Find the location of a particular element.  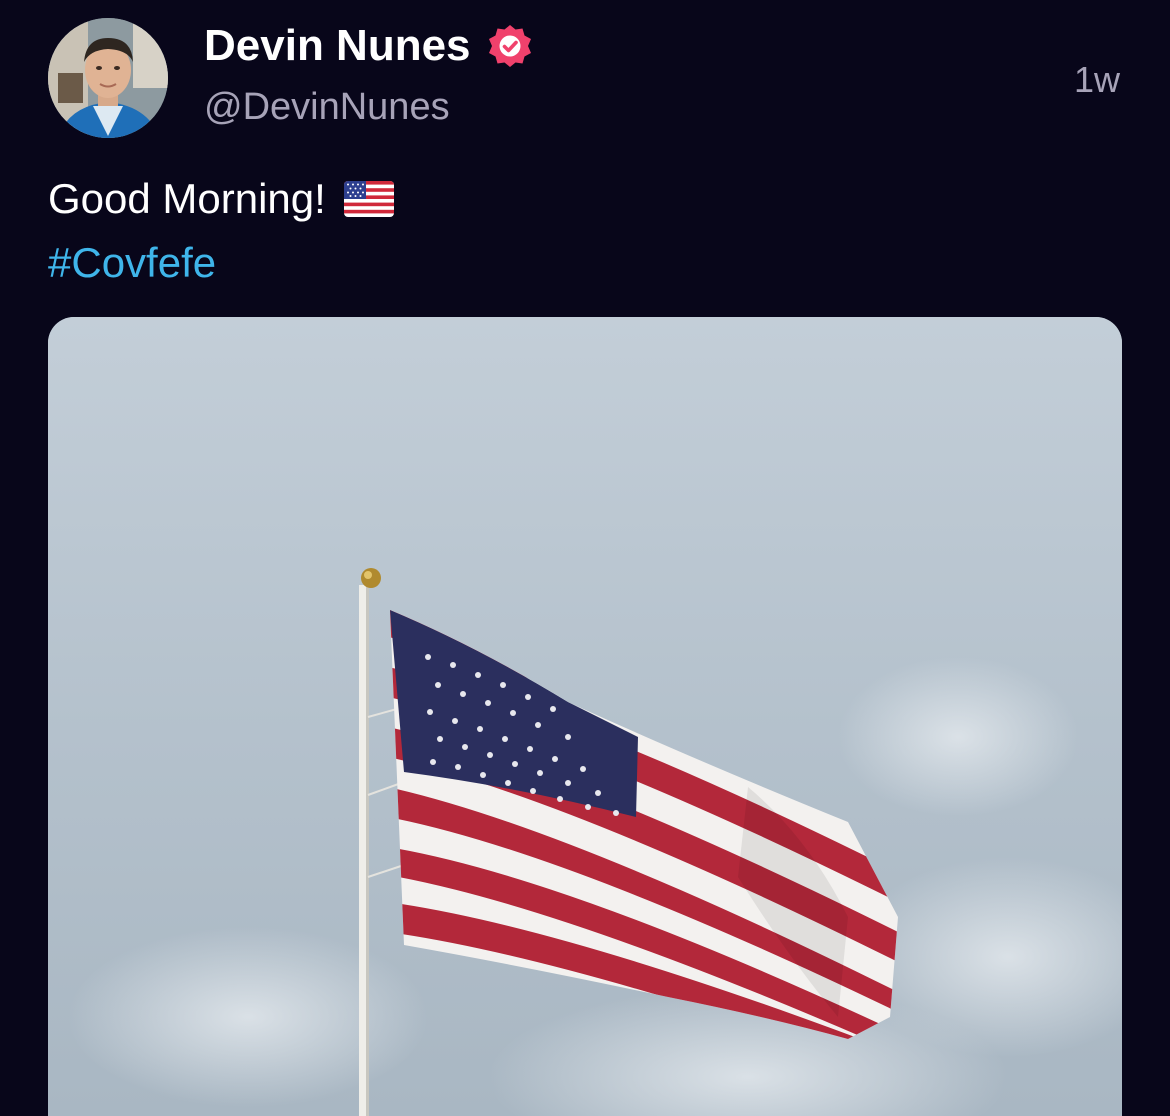

author-name-row: Devin Nunes is located at coordinates (368, 46).